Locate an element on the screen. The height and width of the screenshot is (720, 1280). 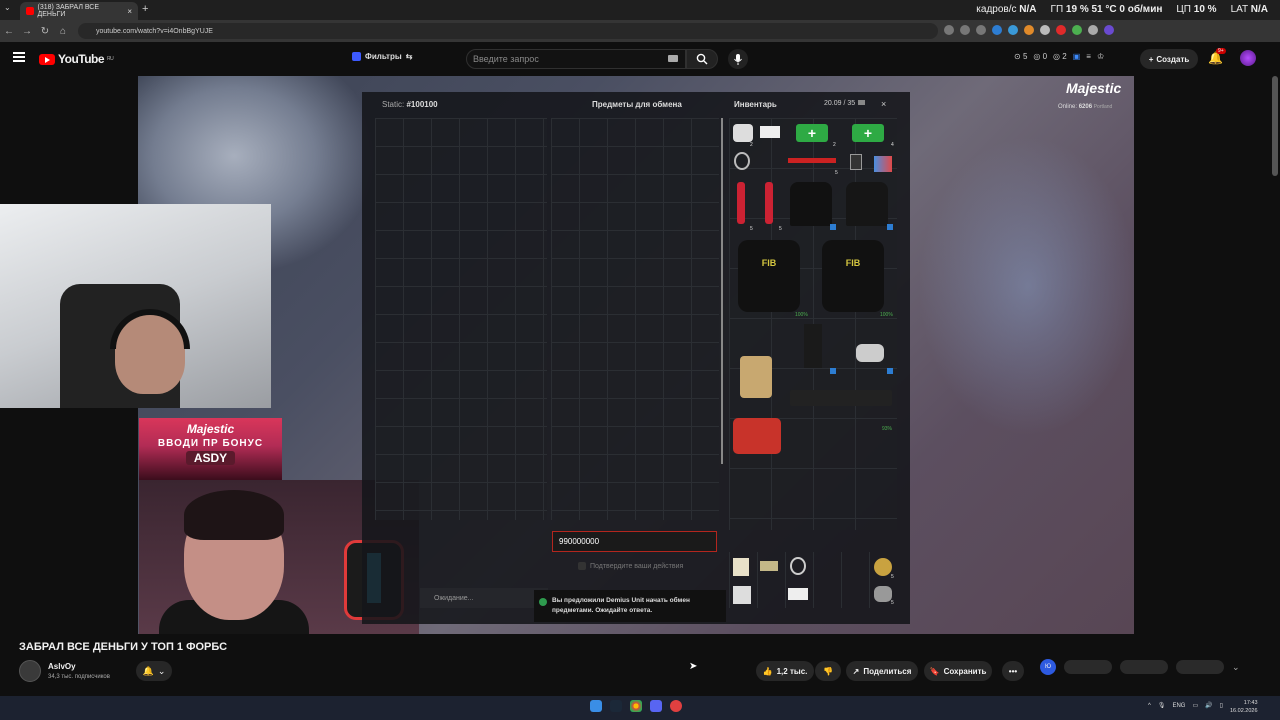
note-item-icon is located at coordinates (741, 567).